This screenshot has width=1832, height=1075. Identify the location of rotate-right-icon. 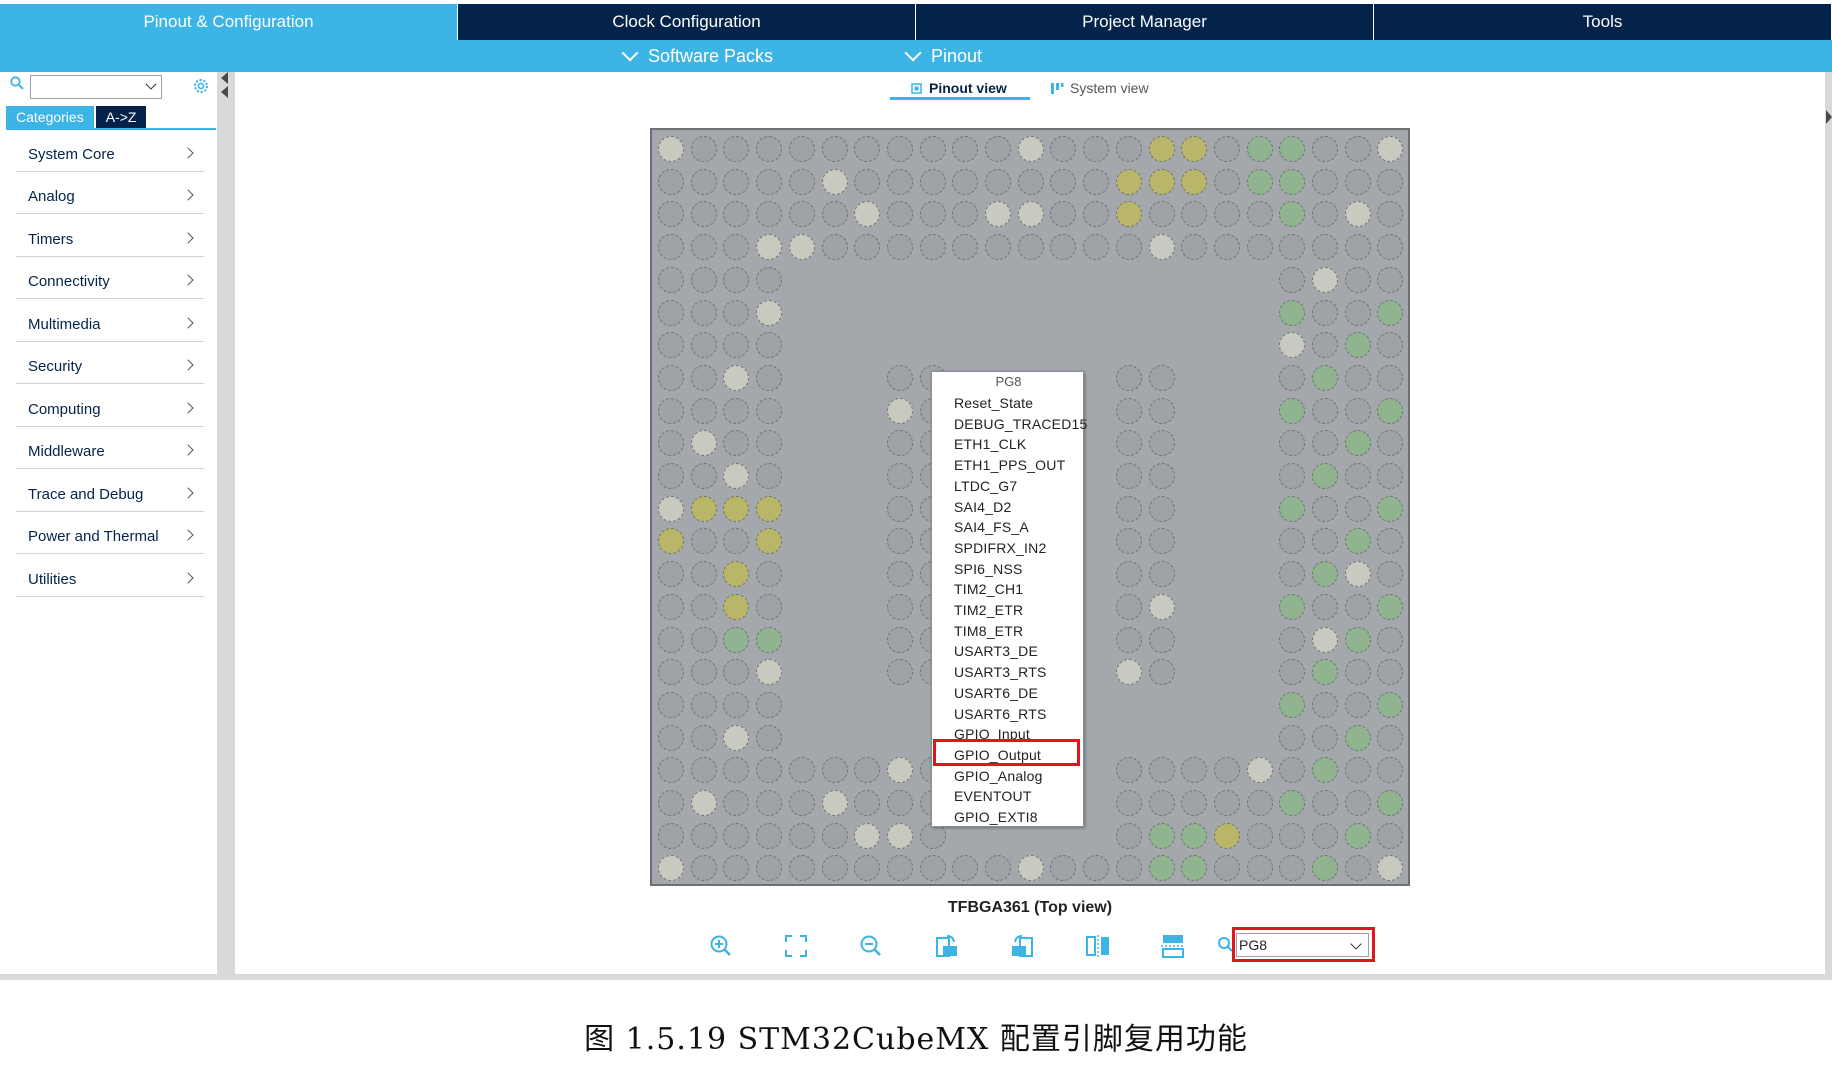
(947, 946).